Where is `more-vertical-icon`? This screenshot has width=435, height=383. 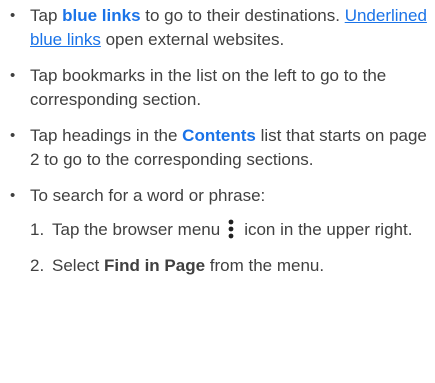
more-vertical-icon is located at coordinates (231, 229).